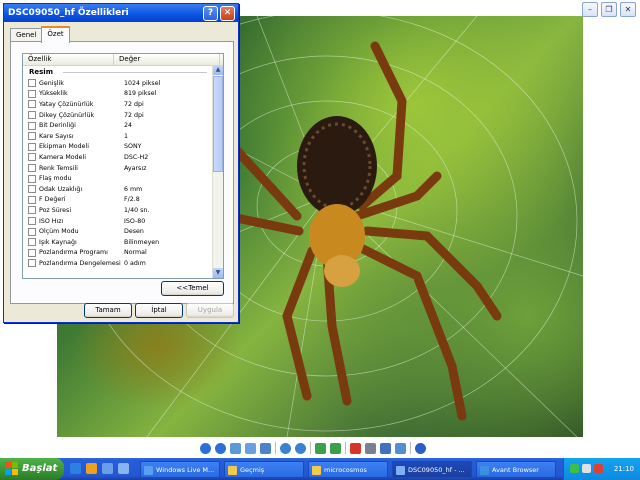  What do you see at coordinates (117, 178) in the screenshot?
I see `property-row: Flaş modu` at bounding box center [117, 178].